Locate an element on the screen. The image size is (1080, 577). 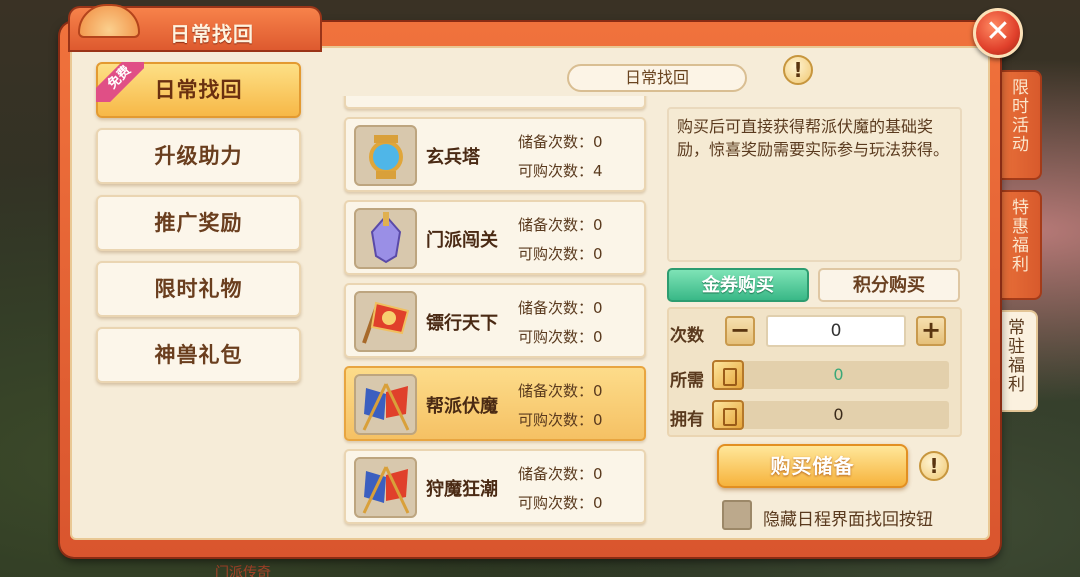
close-button: ✕ is located at coordinates (998, 33).